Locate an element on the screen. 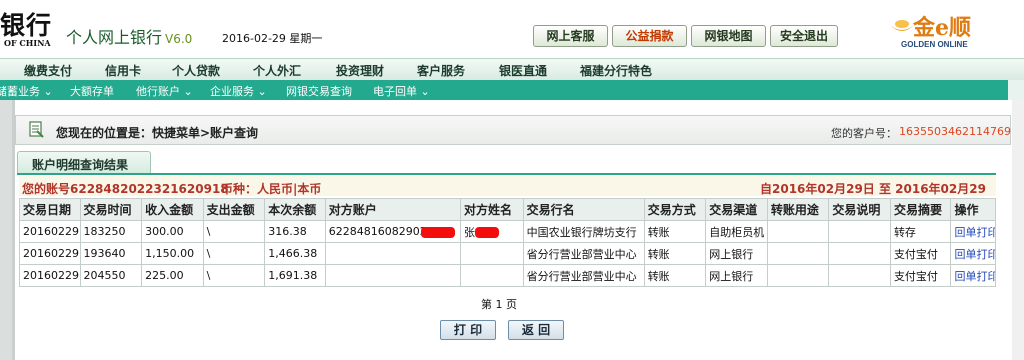  nav-payment: 缴费支付 is located at coordinates (48, 70).